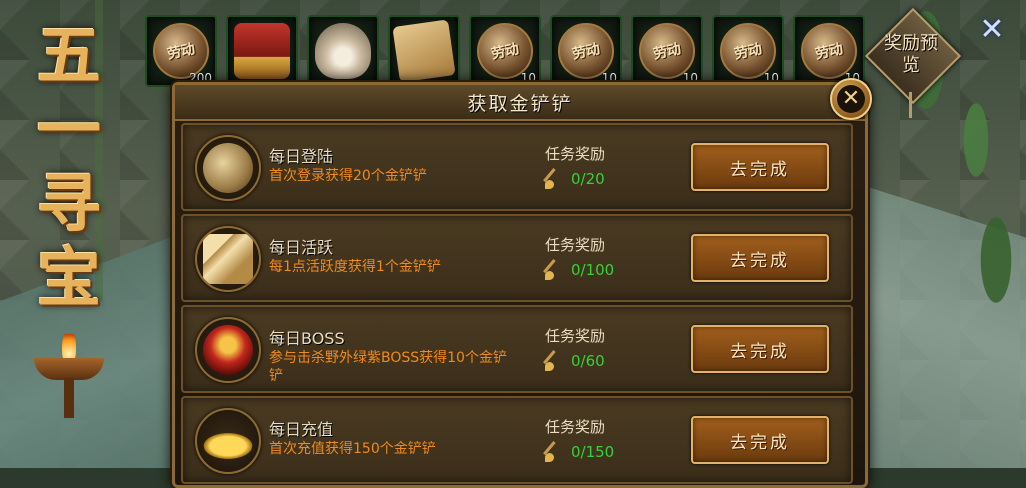 This screenshot has width=1026, height=488. I want to click on task-name: 每日充值, so click(301, 429).